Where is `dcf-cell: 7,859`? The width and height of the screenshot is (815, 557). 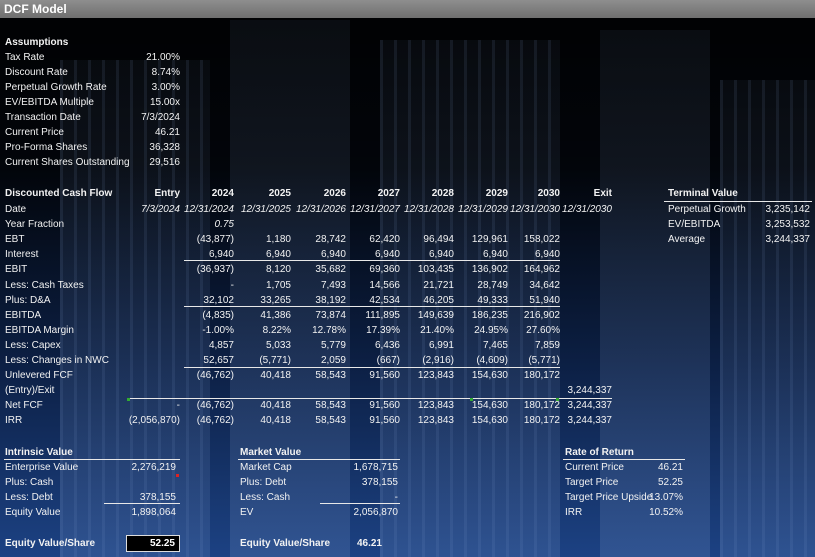 dcf-cell: 7,859 is located at coordinates (547, 345).